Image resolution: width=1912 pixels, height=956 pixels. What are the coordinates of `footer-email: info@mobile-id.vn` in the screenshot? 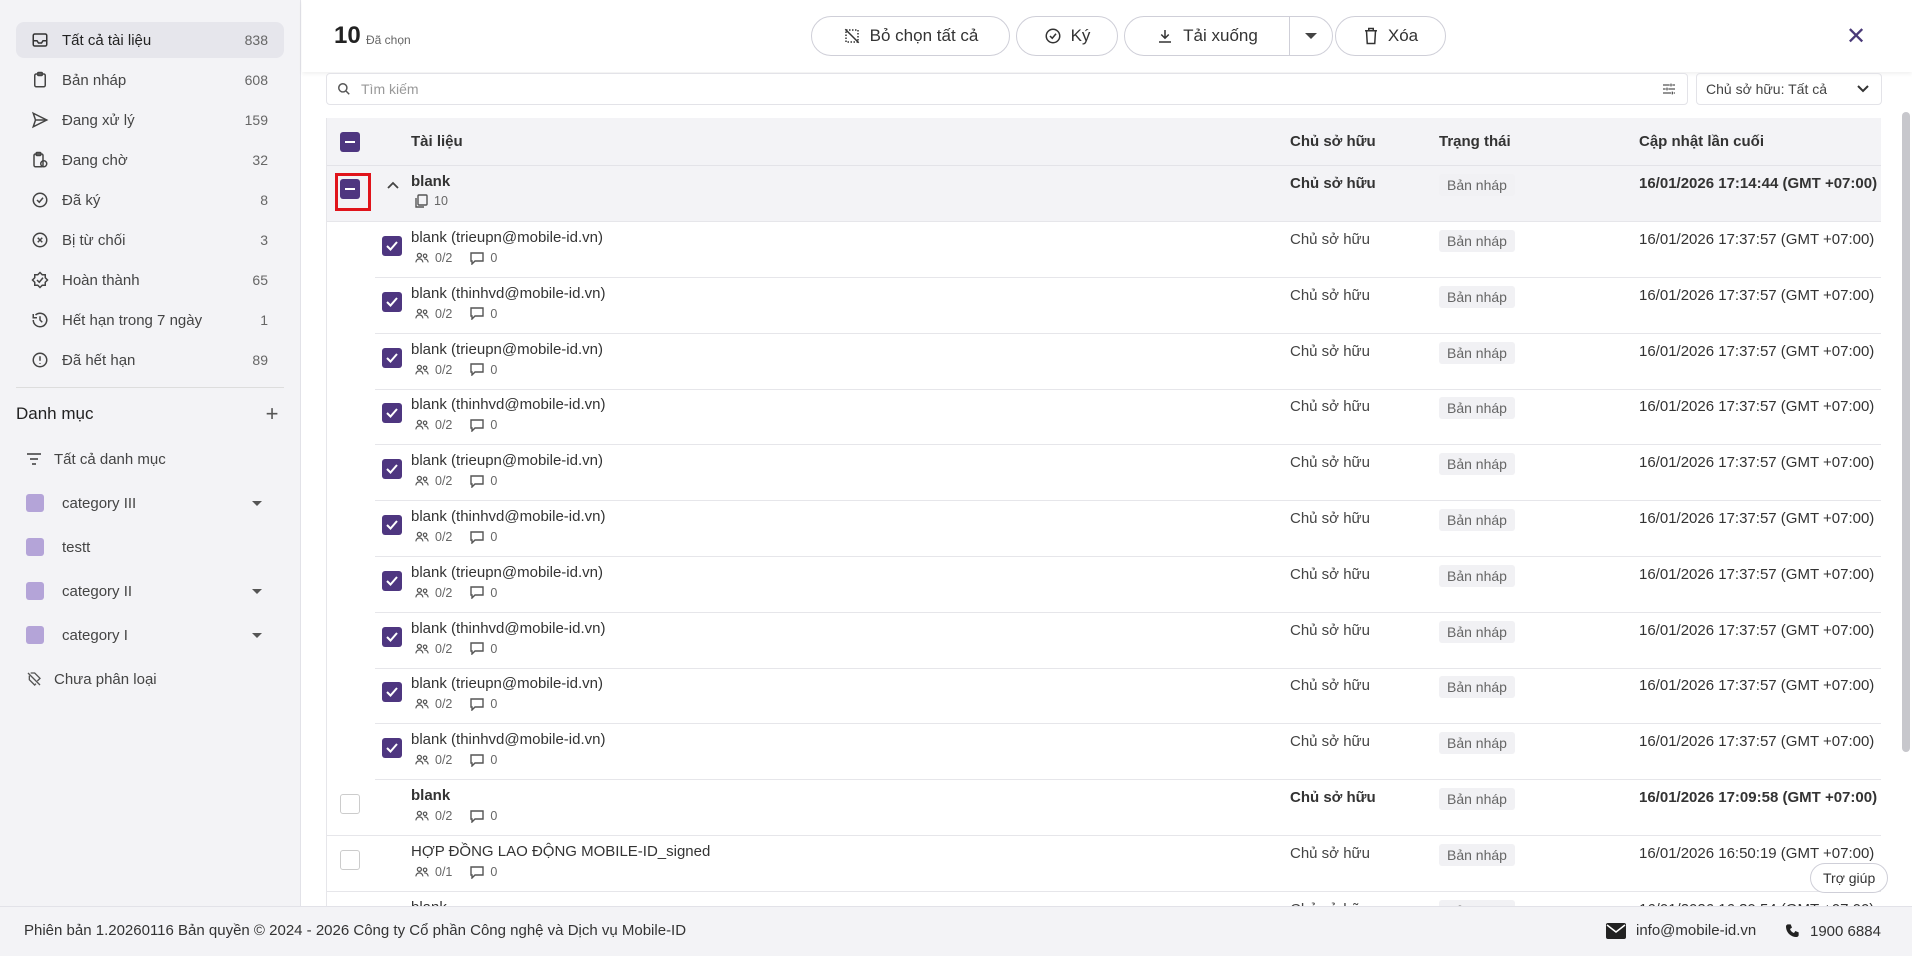 It's located at (1681, 930).